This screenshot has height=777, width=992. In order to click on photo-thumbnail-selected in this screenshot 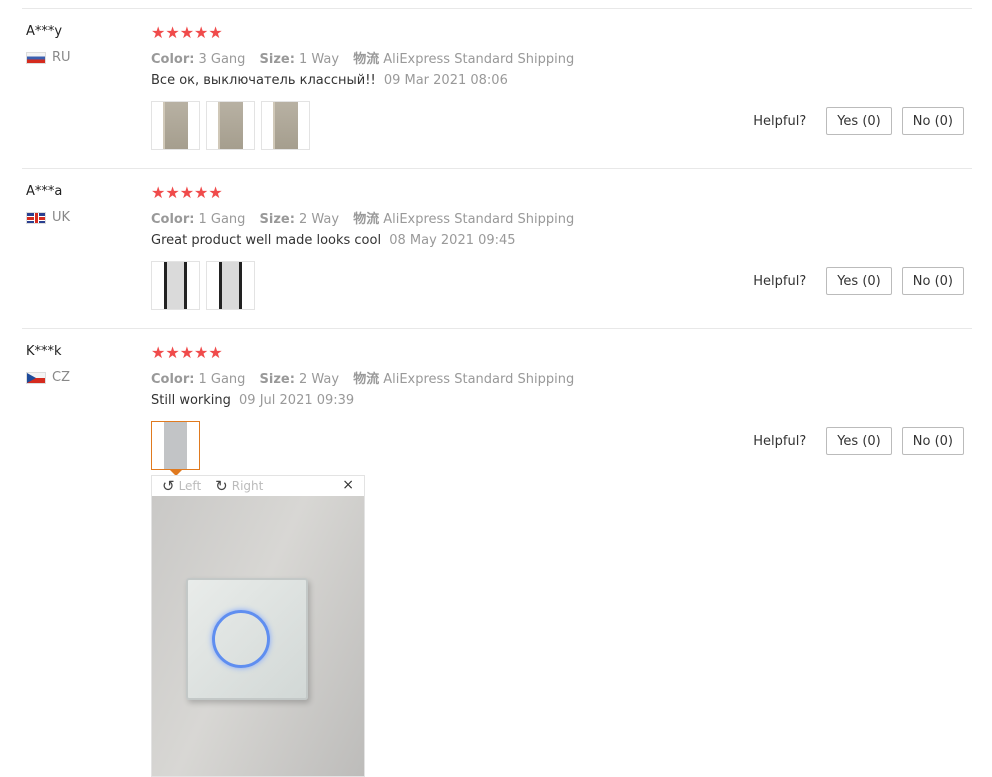, I will do `click(175, 448)`.